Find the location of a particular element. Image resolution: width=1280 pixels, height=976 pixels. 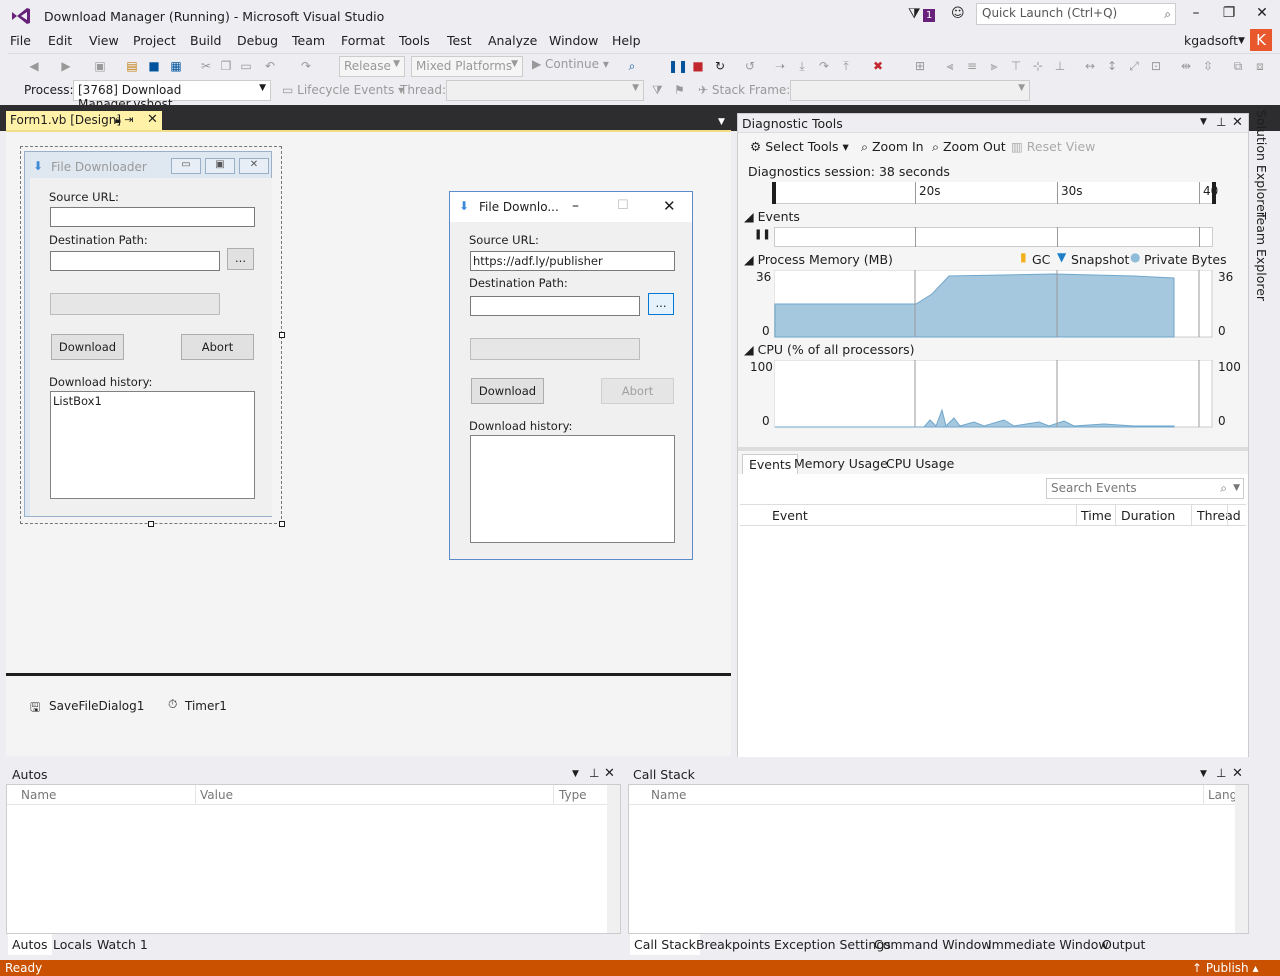

vertical-spacing-icon: ⇳ is located at coordinates (1208, 66).